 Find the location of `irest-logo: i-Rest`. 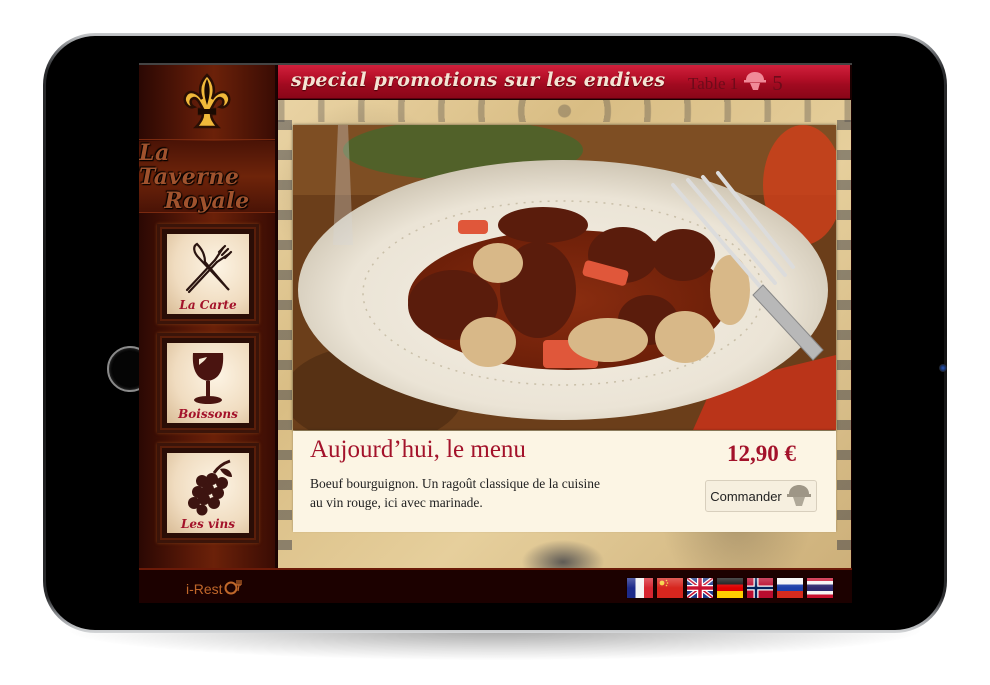

irest-logo: i-Rest is located at coordinates (214, 588).